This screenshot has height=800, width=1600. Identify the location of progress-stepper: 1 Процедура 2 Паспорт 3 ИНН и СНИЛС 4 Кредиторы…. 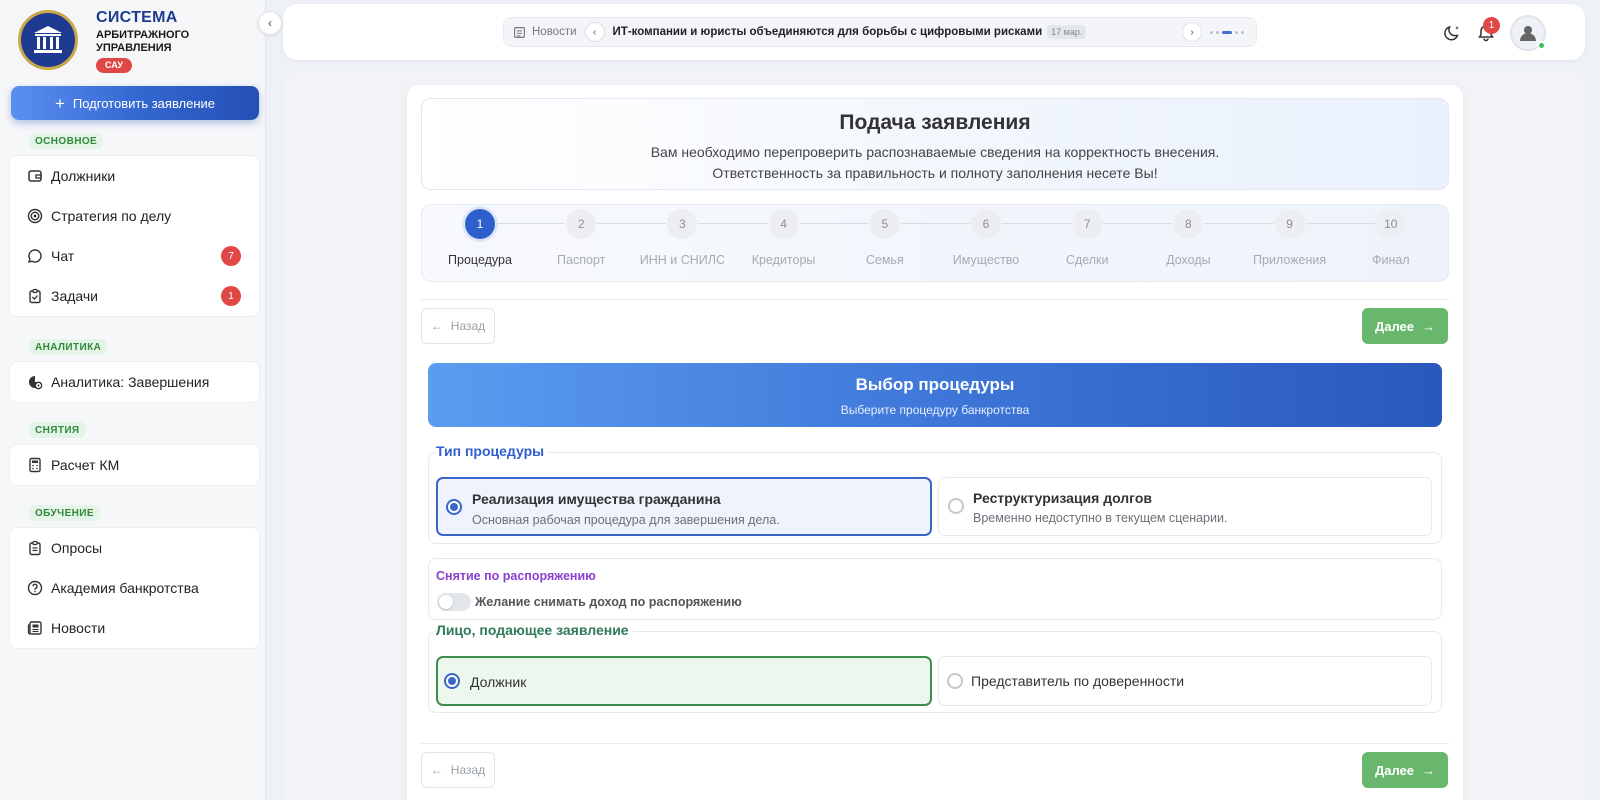
(935, 243).